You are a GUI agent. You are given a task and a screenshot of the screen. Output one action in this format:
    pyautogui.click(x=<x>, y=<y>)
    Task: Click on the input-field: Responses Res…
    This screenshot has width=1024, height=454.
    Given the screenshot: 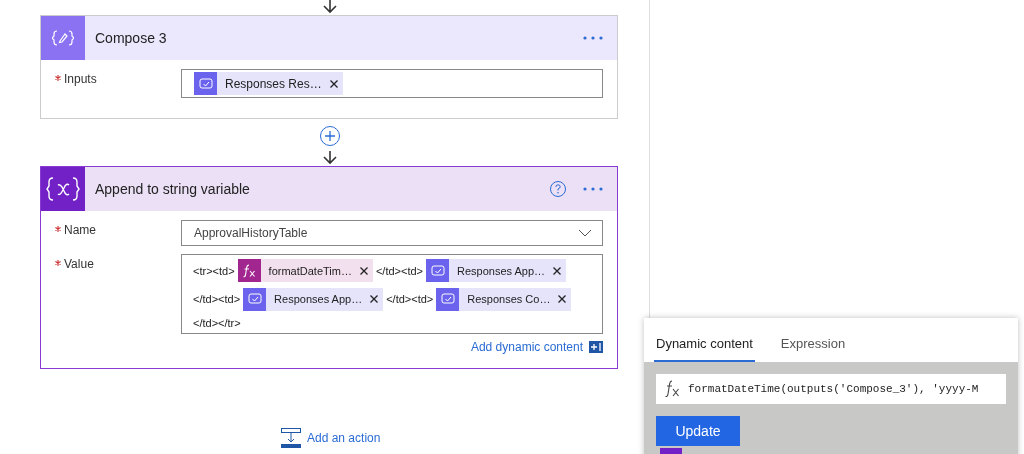 What is the action you would take?
    pyautogui.click(x=392, y=83)
    